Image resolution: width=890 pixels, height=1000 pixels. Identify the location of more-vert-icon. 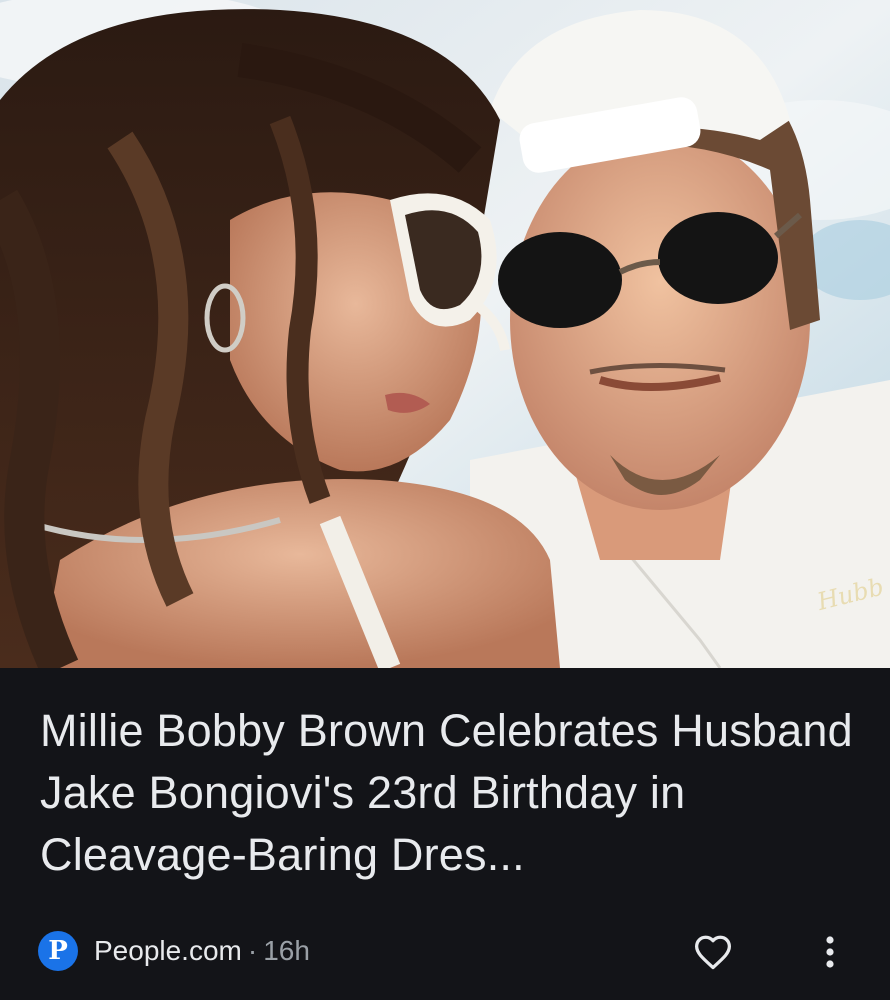
(830, 952).